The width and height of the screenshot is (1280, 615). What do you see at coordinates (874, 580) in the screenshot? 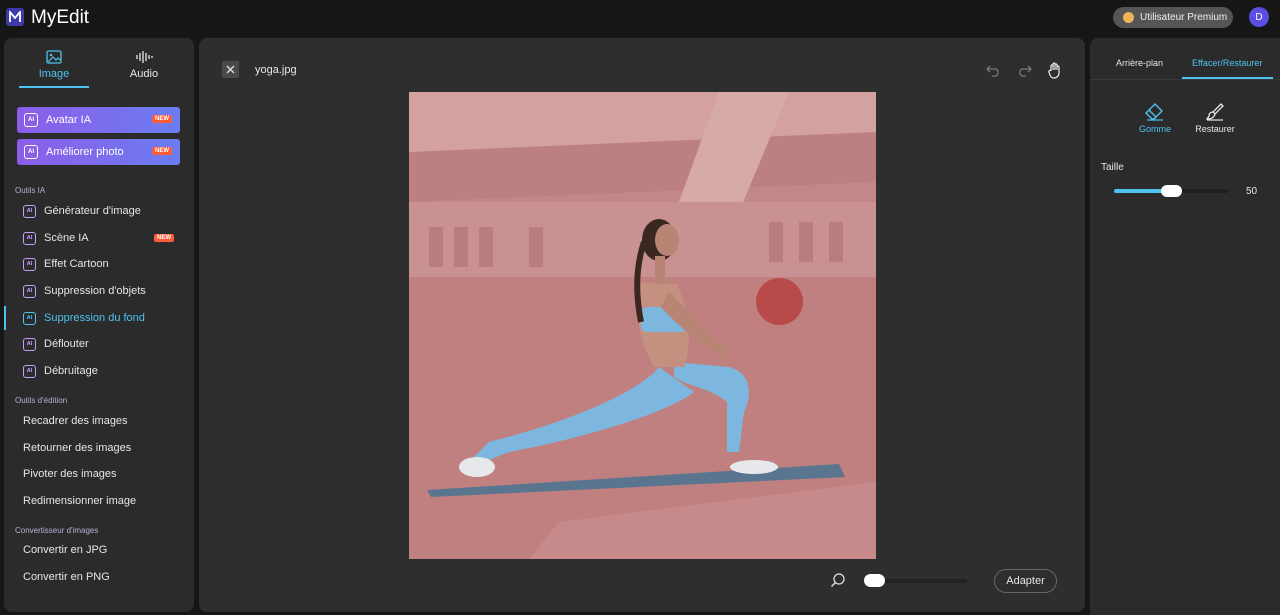
I see `zoom-slider-handle` at bounding box center [874, 580].